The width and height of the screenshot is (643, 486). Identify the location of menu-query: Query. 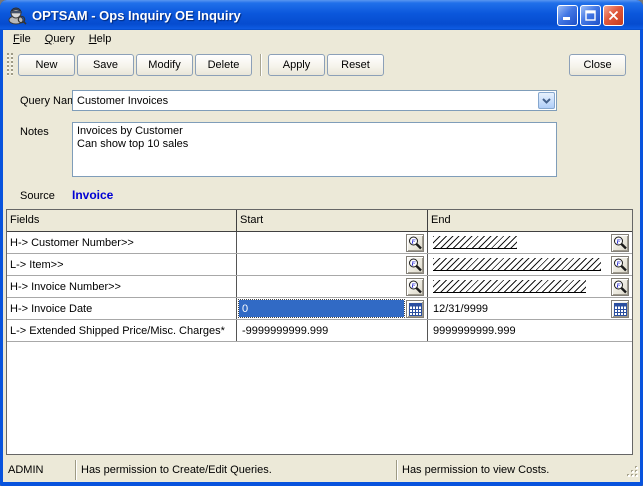
(60, 39).